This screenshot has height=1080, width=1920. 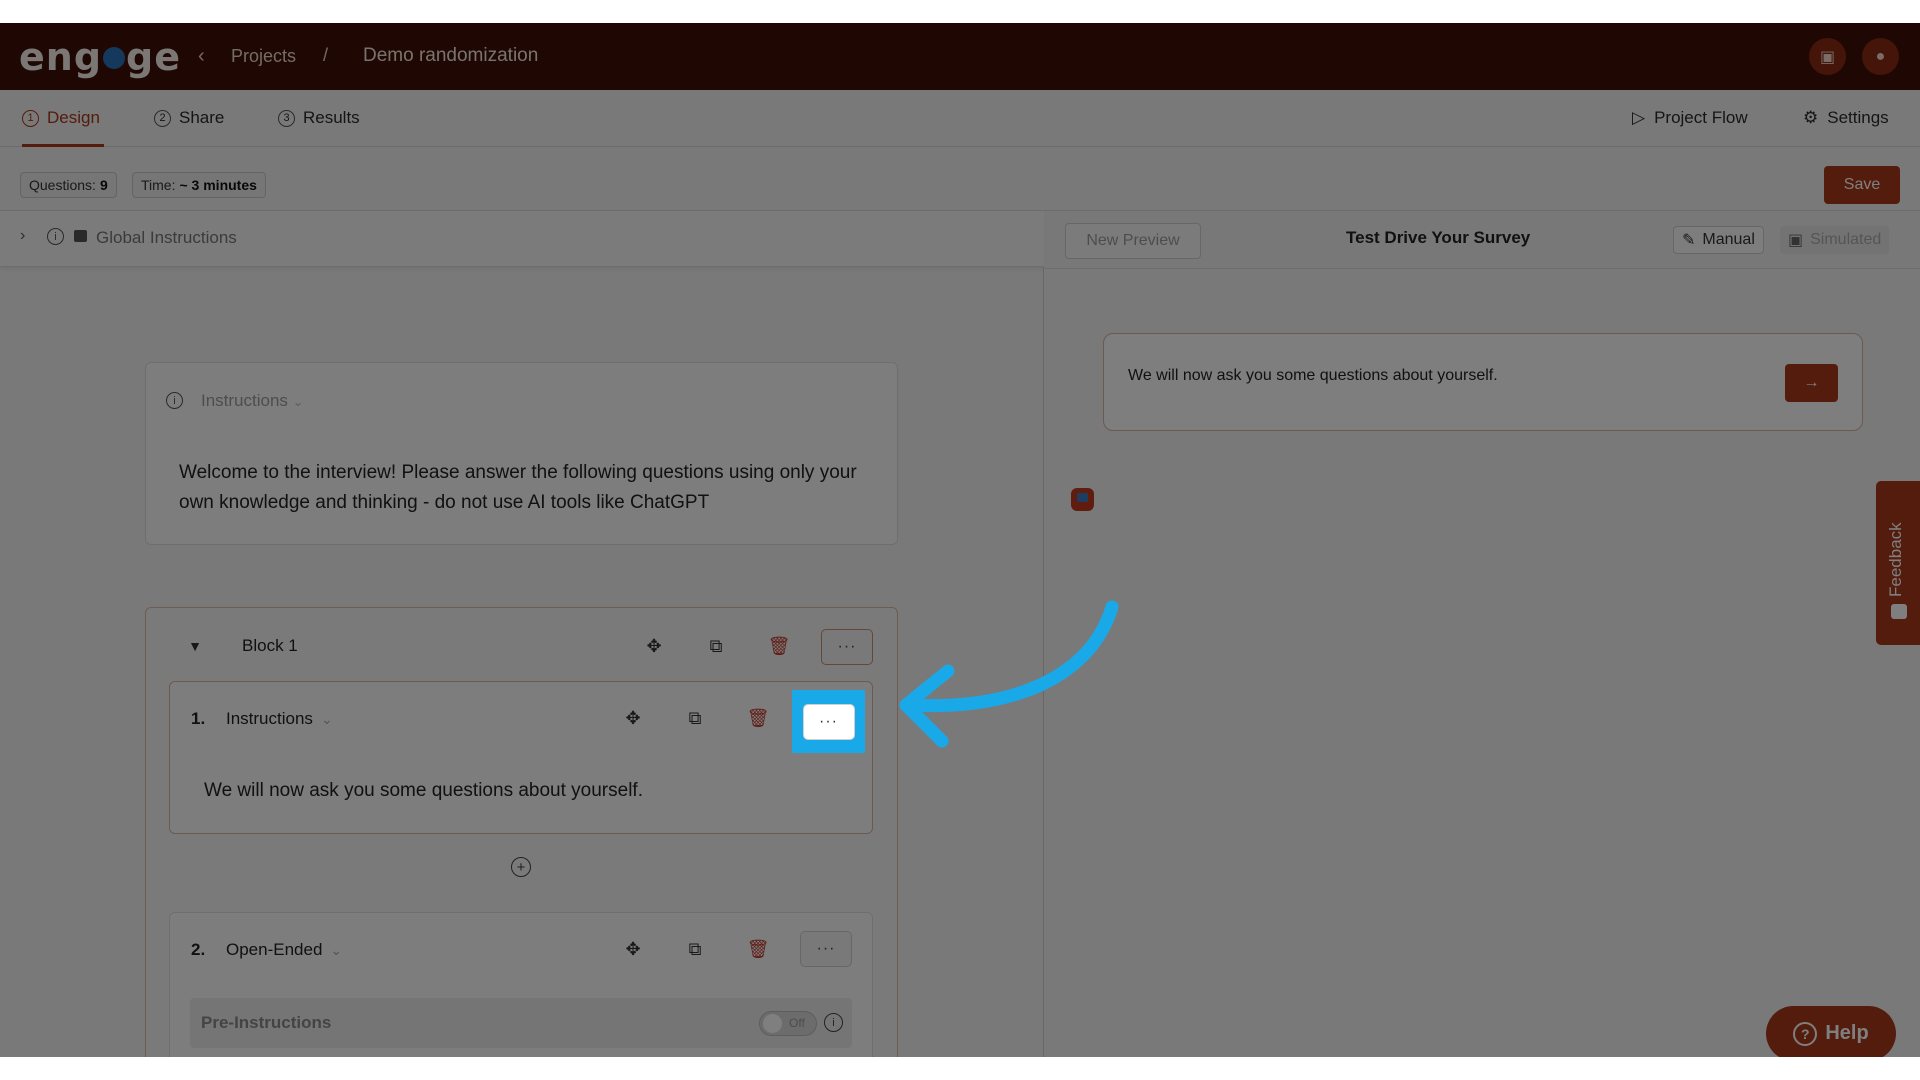 I want to click on tab-share: 2 Share, so click(x=189, y=118).